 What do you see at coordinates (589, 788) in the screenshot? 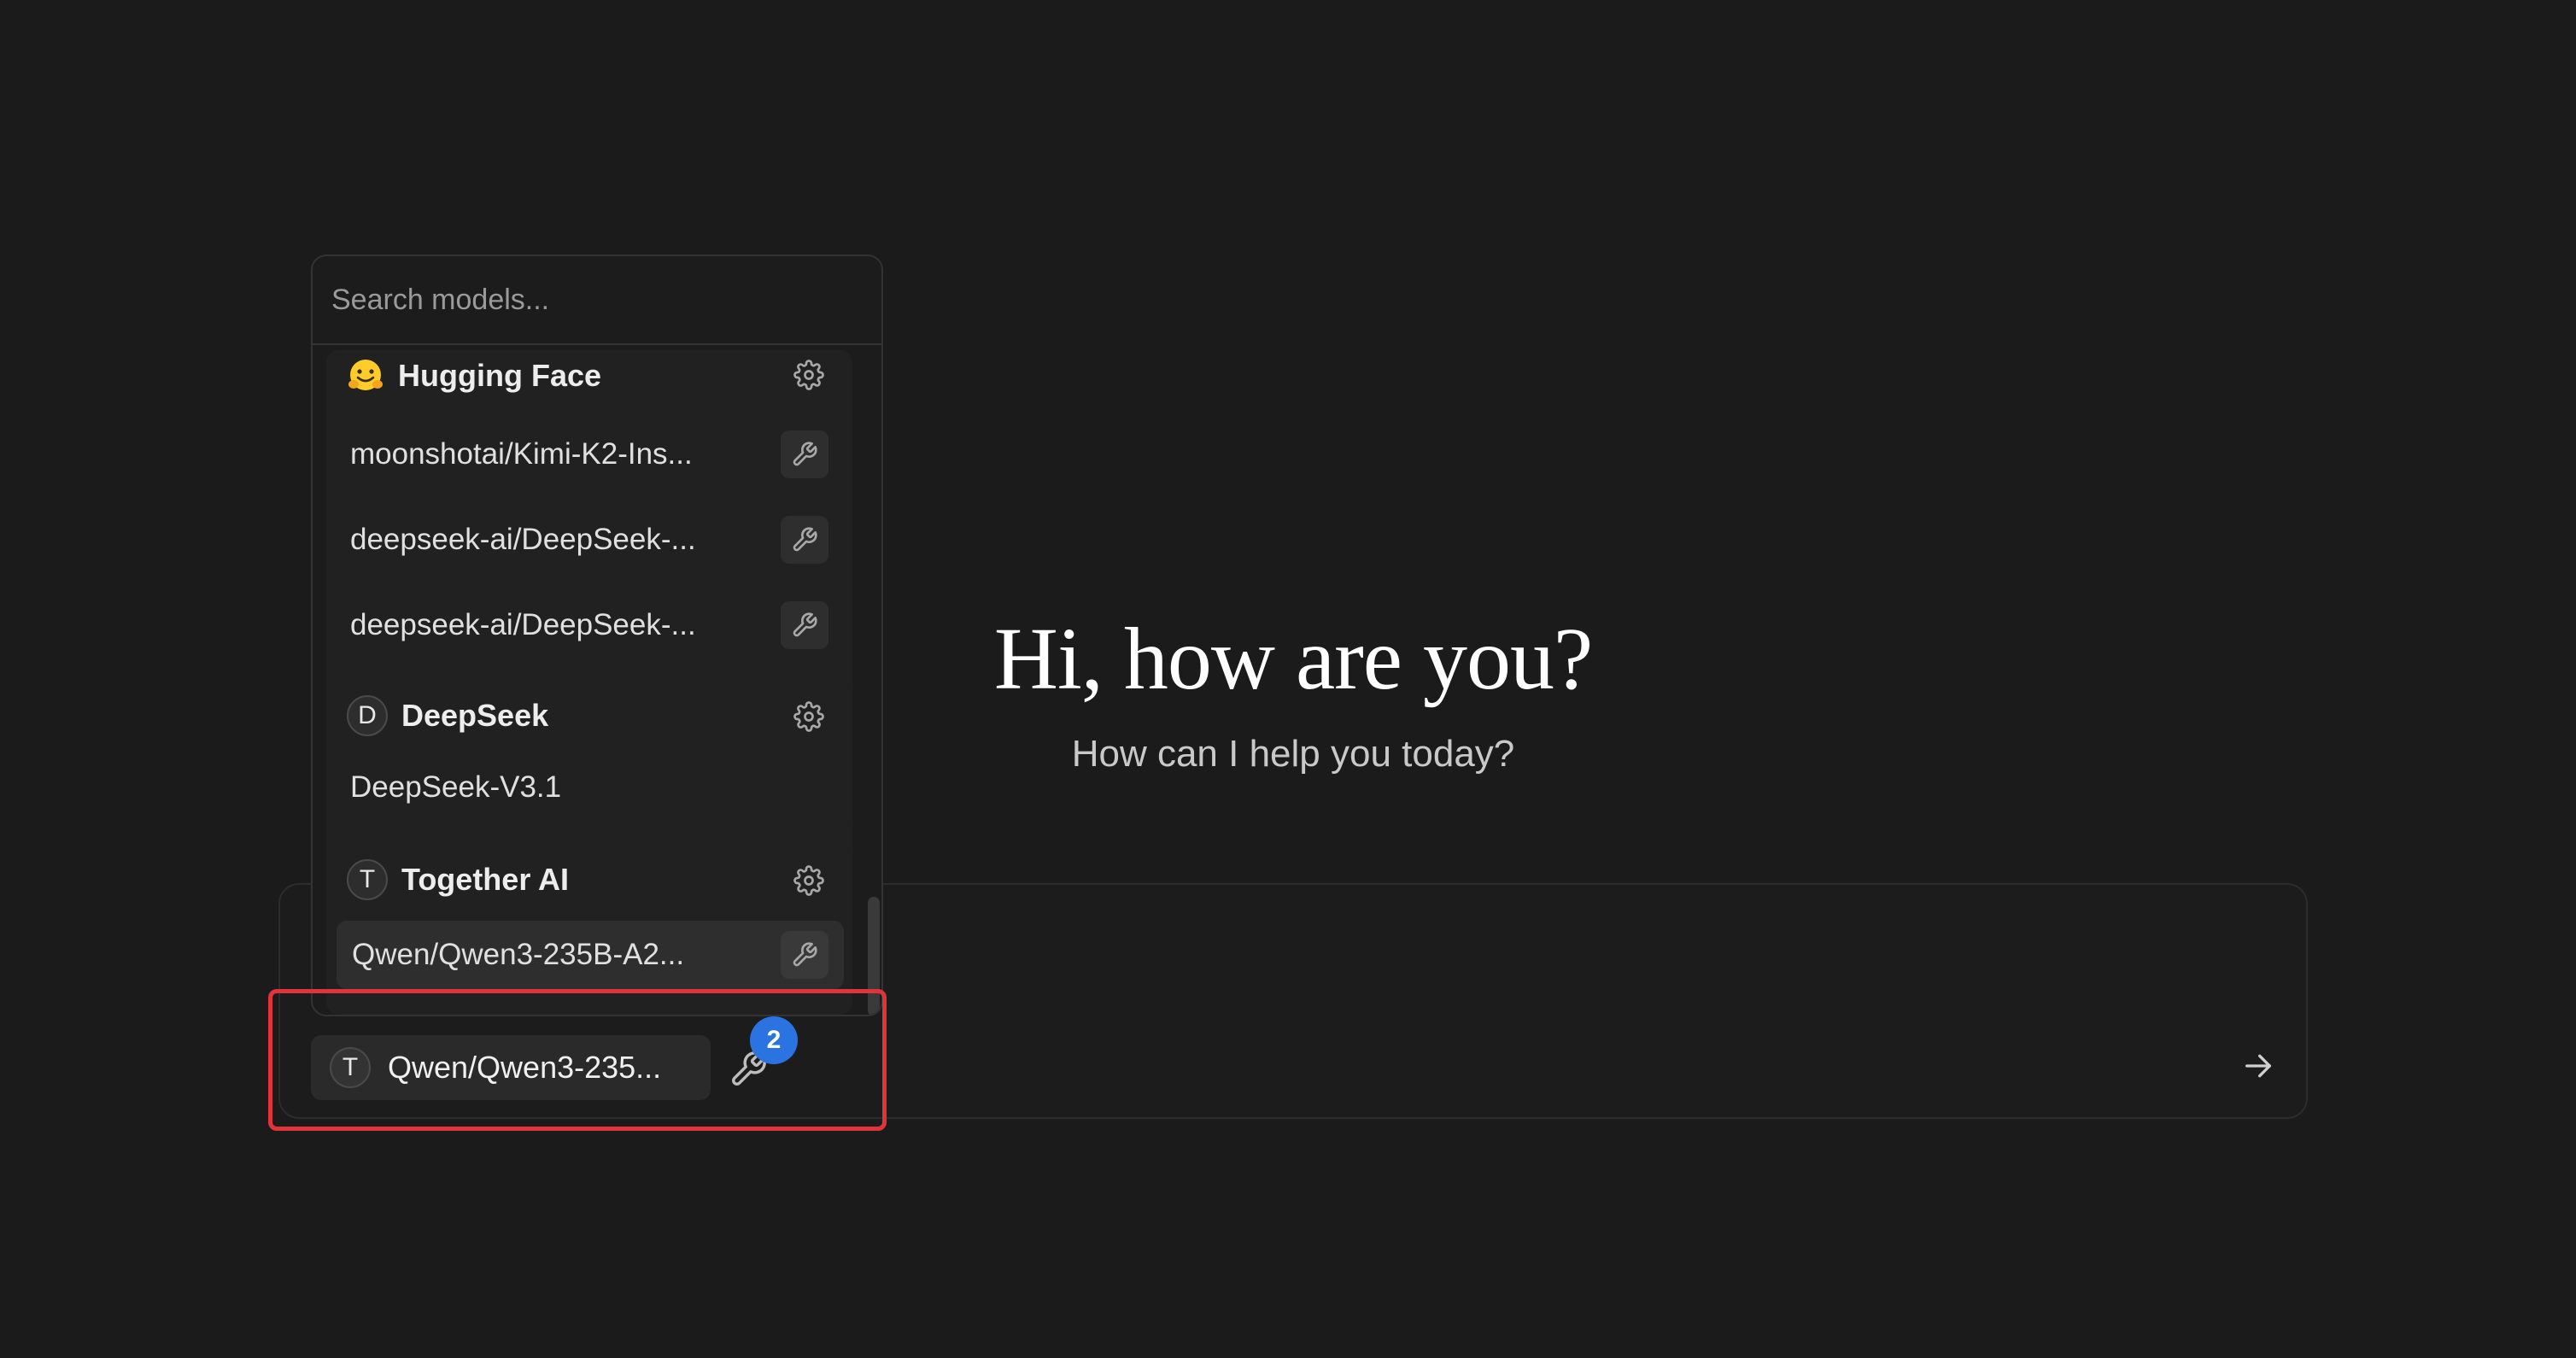
I see `model-item: DeepSeek-V3.1` at bounding box center [589, 788].